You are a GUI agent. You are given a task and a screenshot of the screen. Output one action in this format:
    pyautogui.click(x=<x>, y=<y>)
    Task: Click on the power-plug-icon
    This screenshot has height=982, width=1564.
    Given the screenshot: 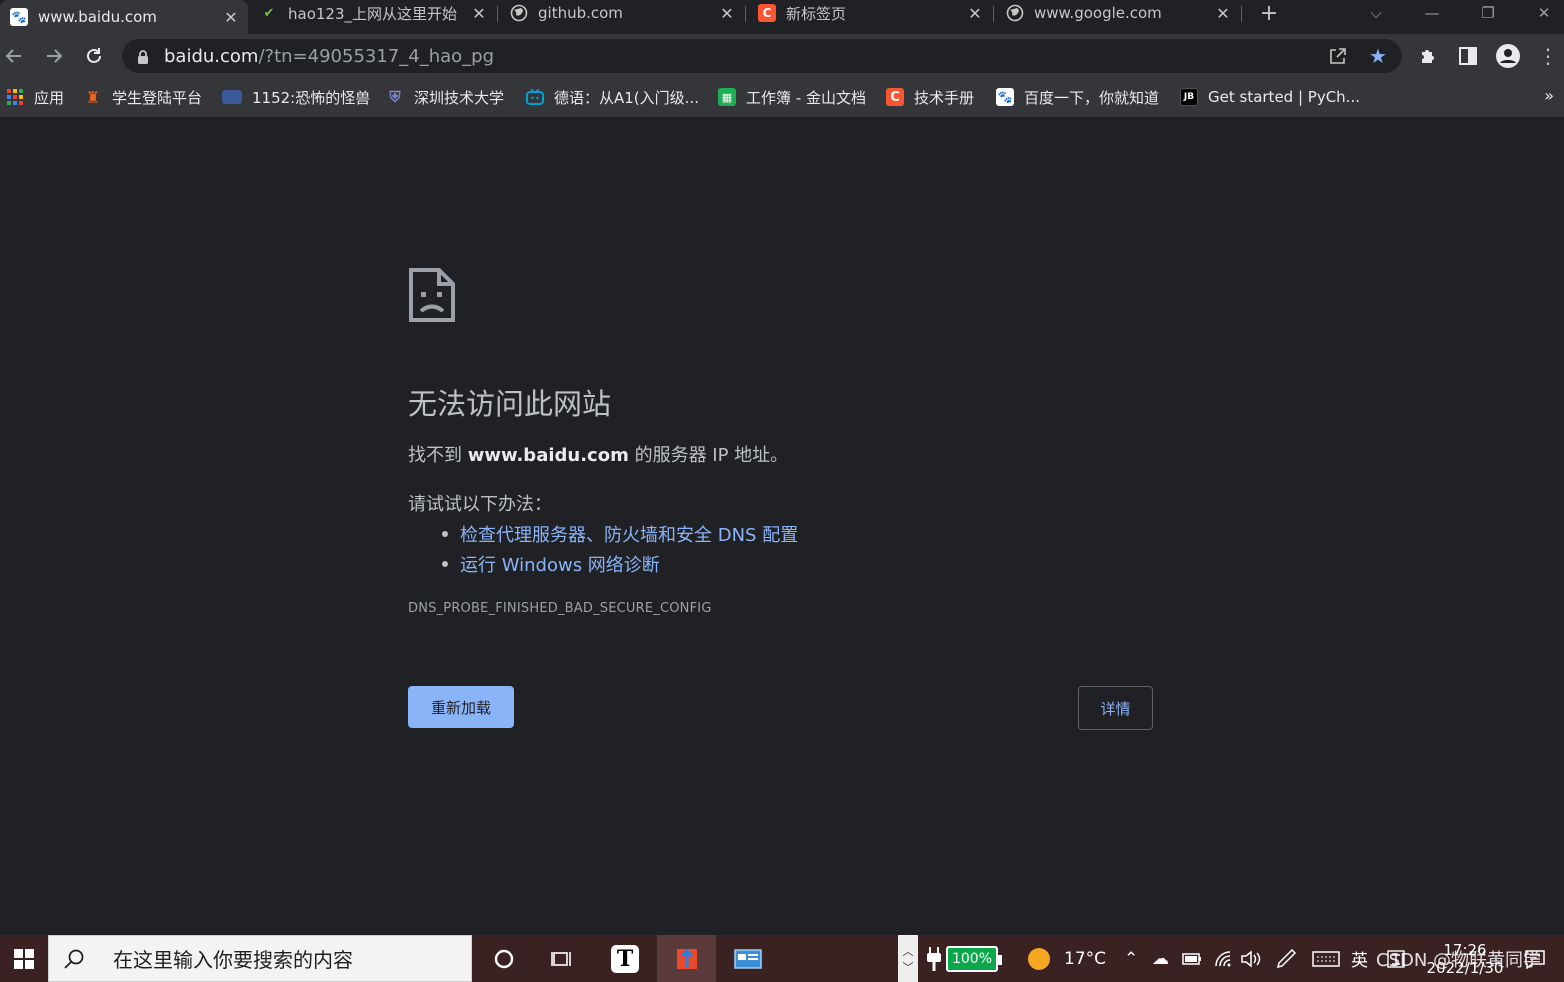 What is the action you would take?
    pyautogui.click(x=934, y=958)
    